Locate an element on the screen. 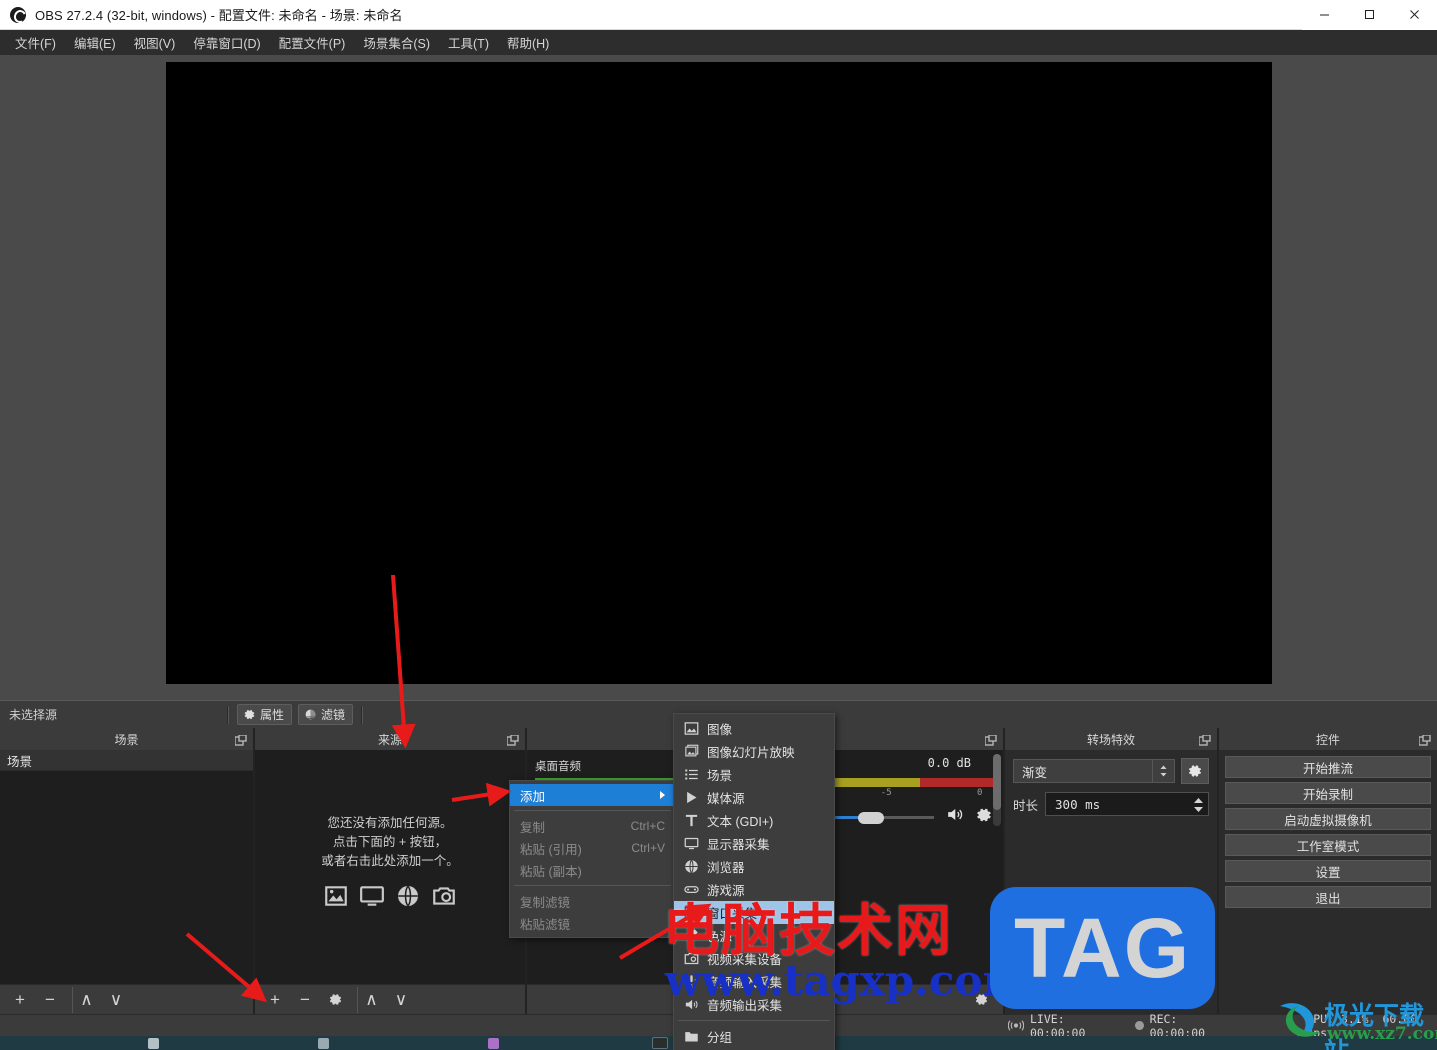  move-scene-up-button: ∧ is located at coordinates (86, 999).